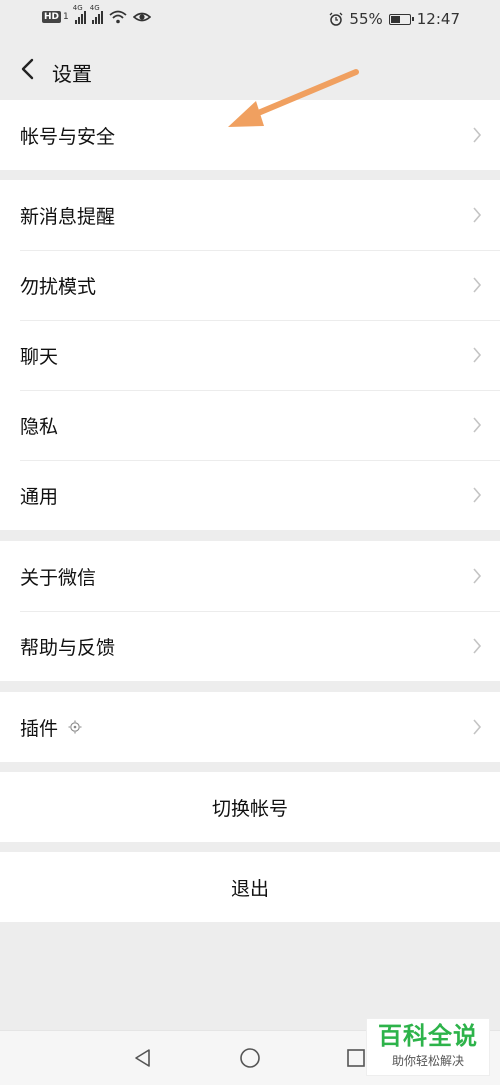 The image size is (500, 1085). Describe the element at coordinates (58, 286) in the screenshot. I see `settings-item-label: 勿扰模式` at that location.